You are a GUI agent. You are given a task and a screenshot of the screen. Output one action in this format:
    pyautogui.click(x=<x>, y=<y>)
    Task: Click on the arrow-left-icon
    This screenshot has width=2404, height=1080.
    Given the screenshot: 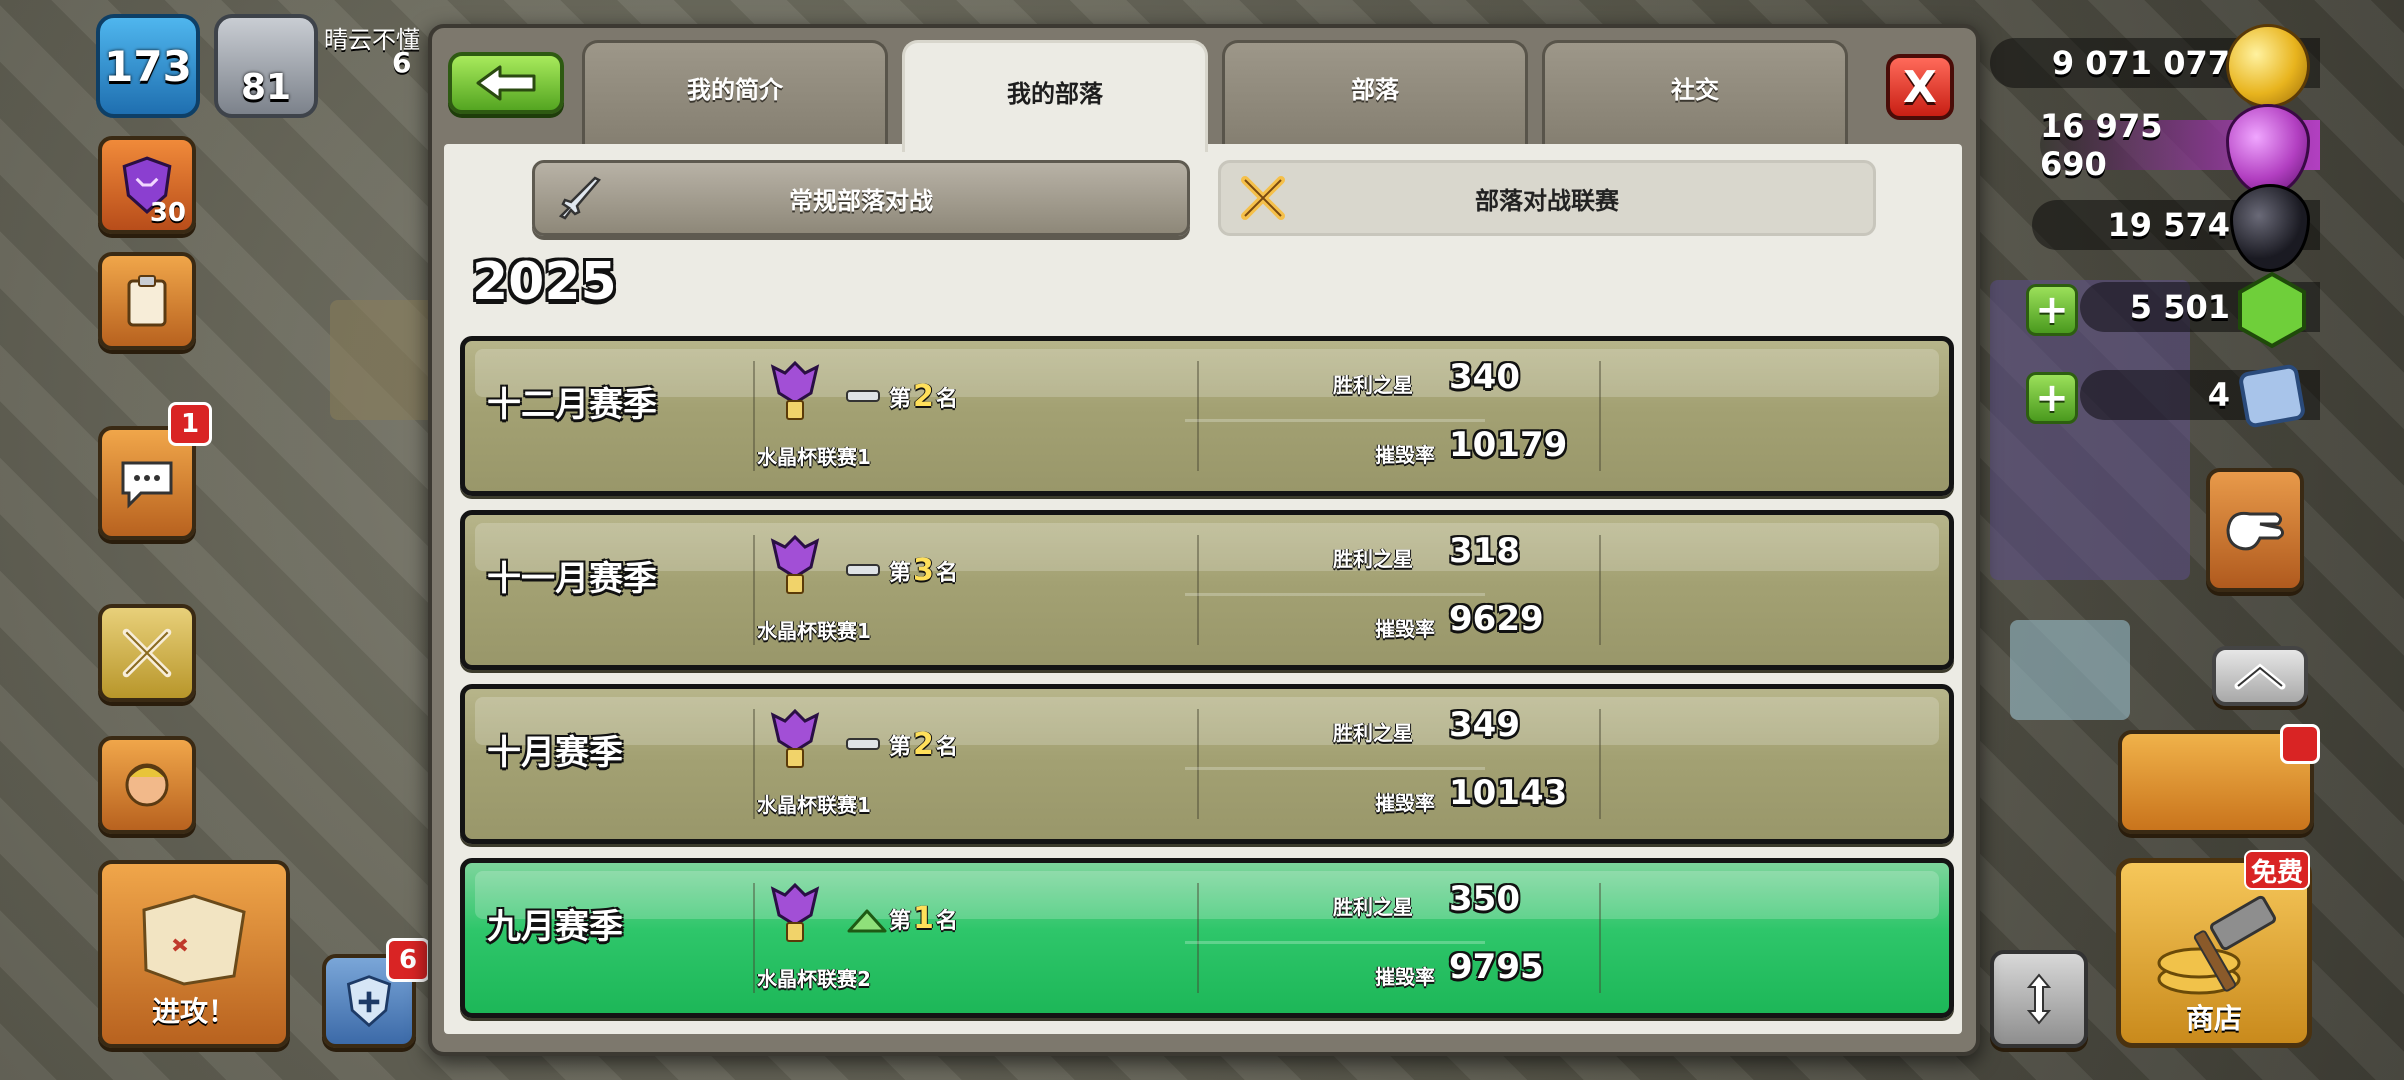 What is the action you would take?
    pyautogui.click(x=506, y=83)
    